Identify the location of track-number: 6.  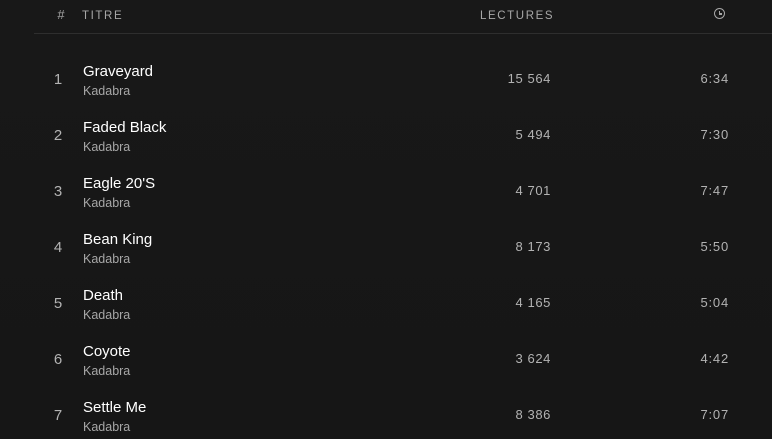
(58, 359).